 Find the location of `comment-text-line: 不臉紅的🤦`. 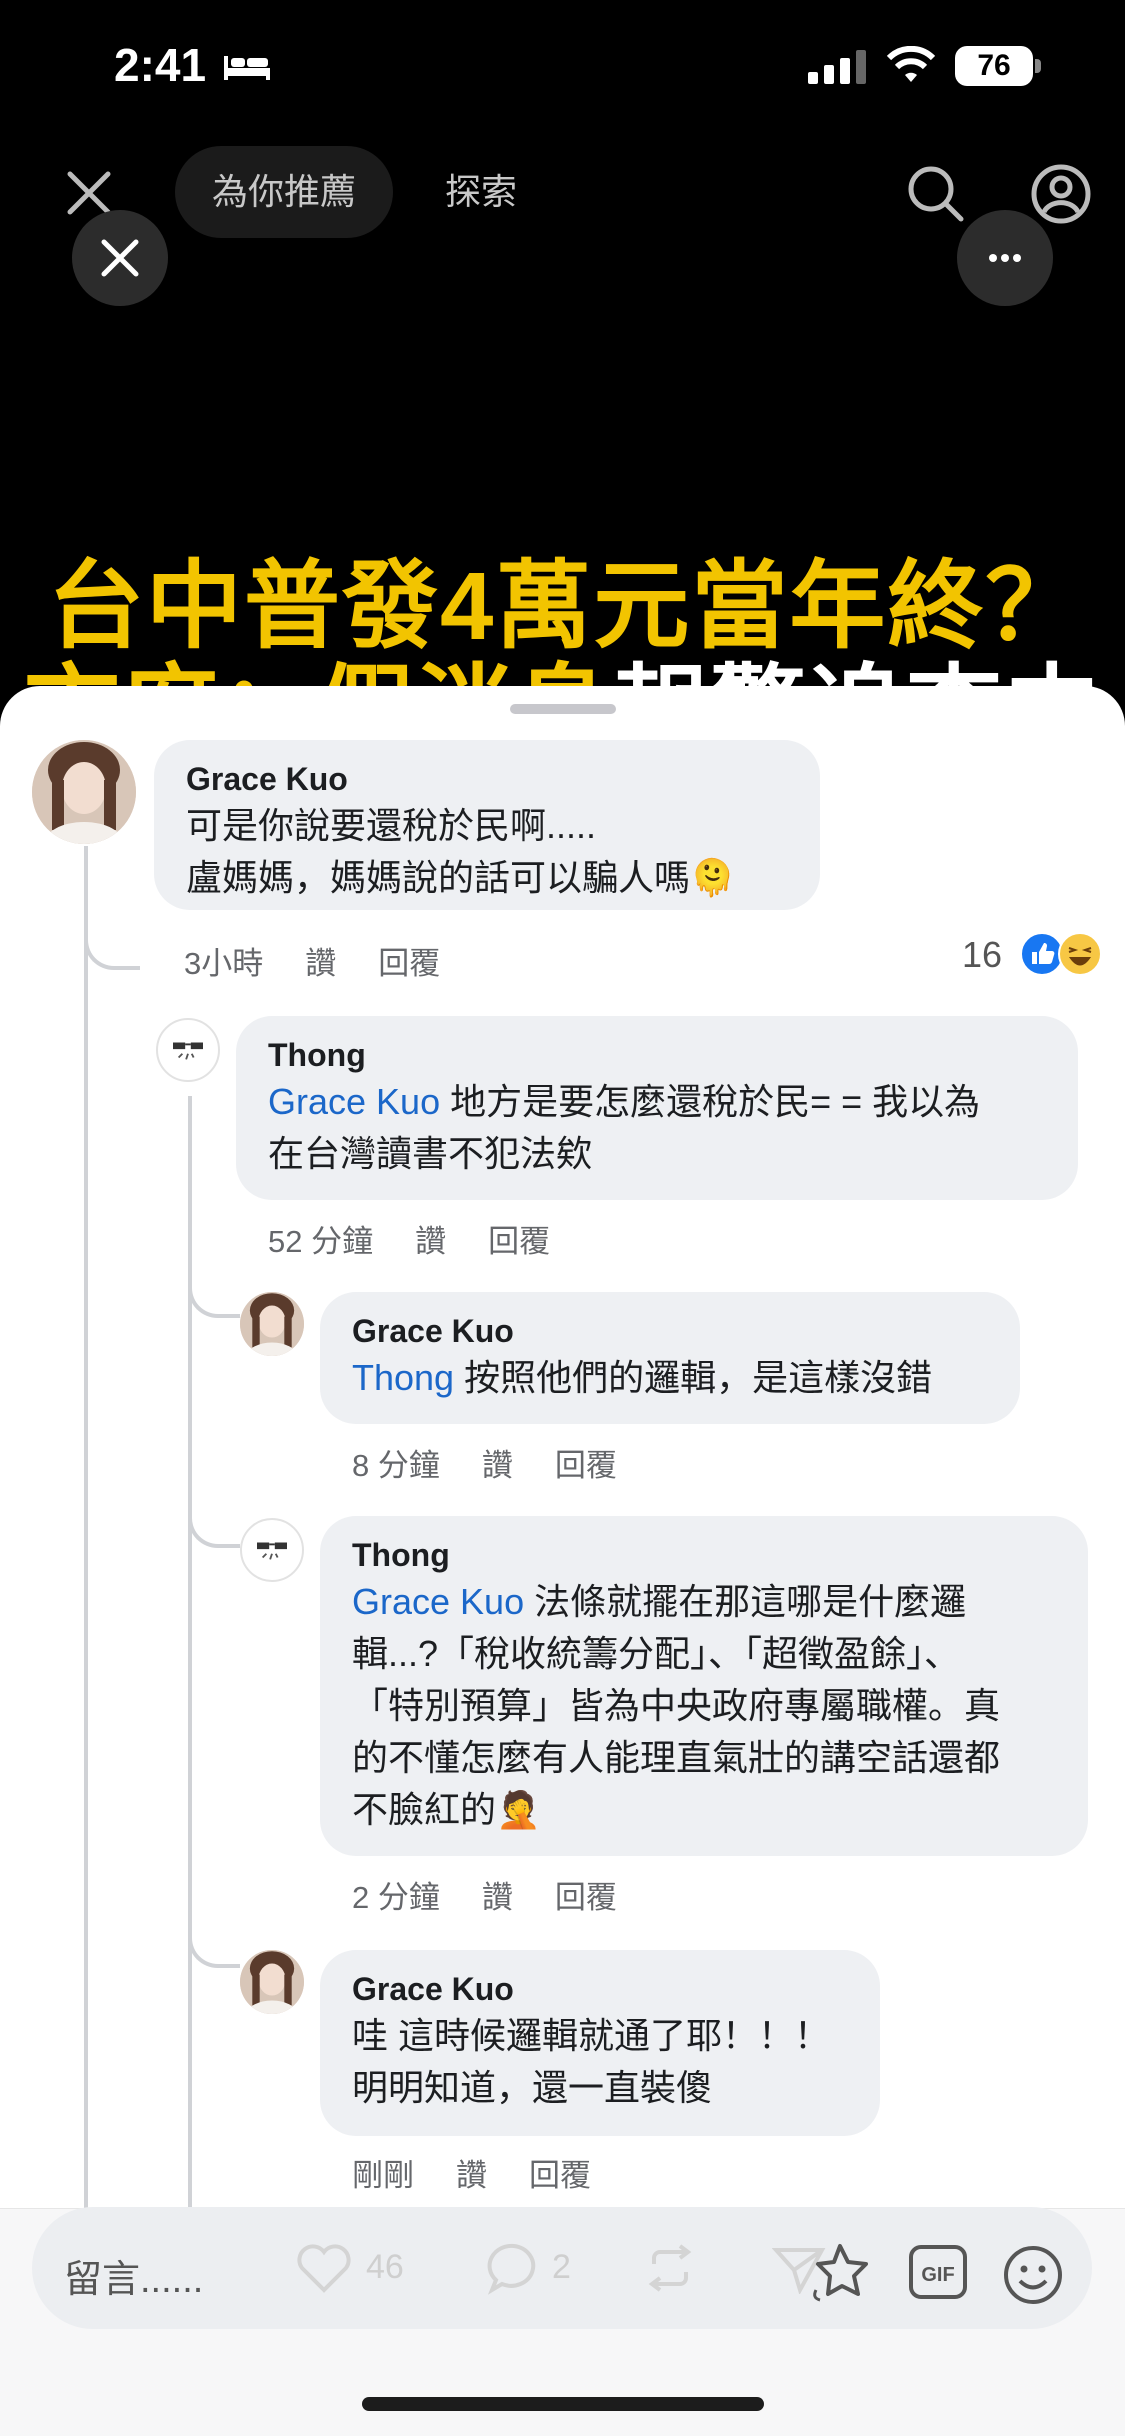

comment-text-line: 不臉紅的🤦 is located at coordinates (704, 1810).